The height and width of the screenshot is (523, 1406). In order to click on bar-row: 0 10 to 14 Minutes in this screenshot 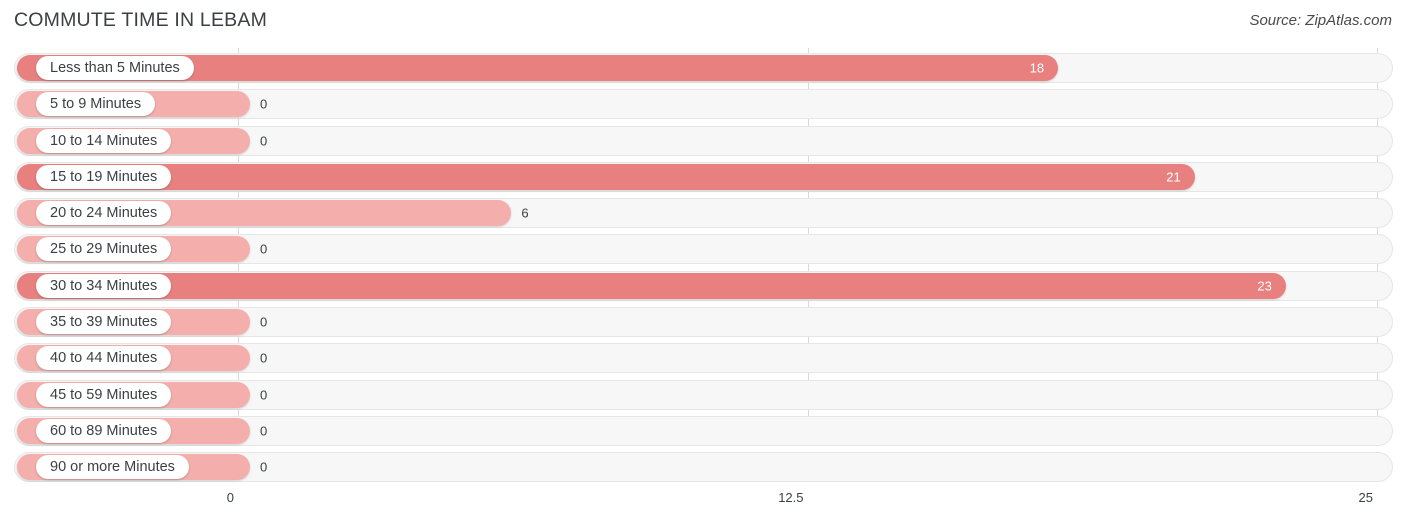, I will do `click(703, 140)`.